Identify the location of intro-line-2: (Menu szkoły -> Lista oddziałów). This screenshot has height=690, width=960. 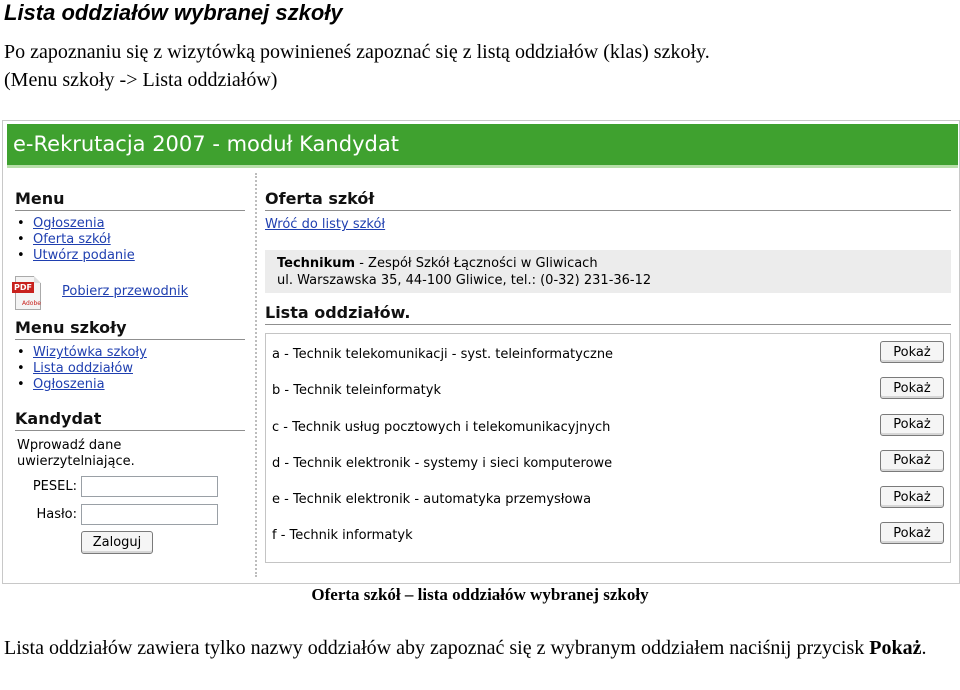
(141, 80).